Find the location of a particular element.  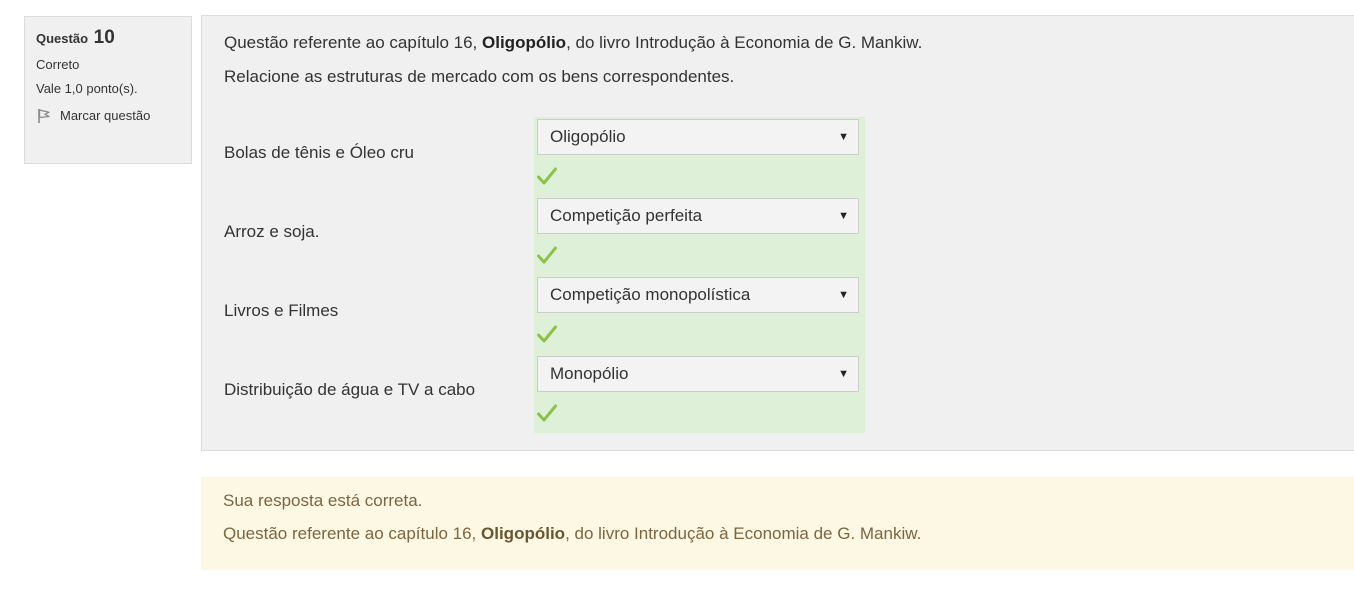

question-number: Questão 10 is located at coordinates (108, 38).